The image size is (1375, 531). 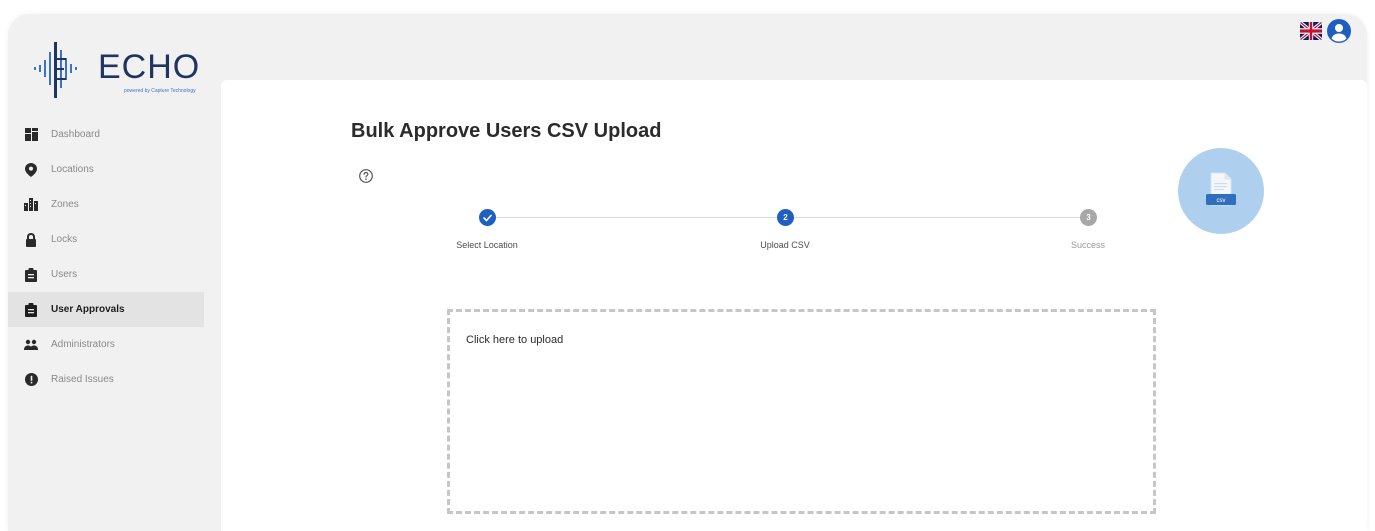 I want to click on sidebar-item-label: Users, so click(x=64, y=274).